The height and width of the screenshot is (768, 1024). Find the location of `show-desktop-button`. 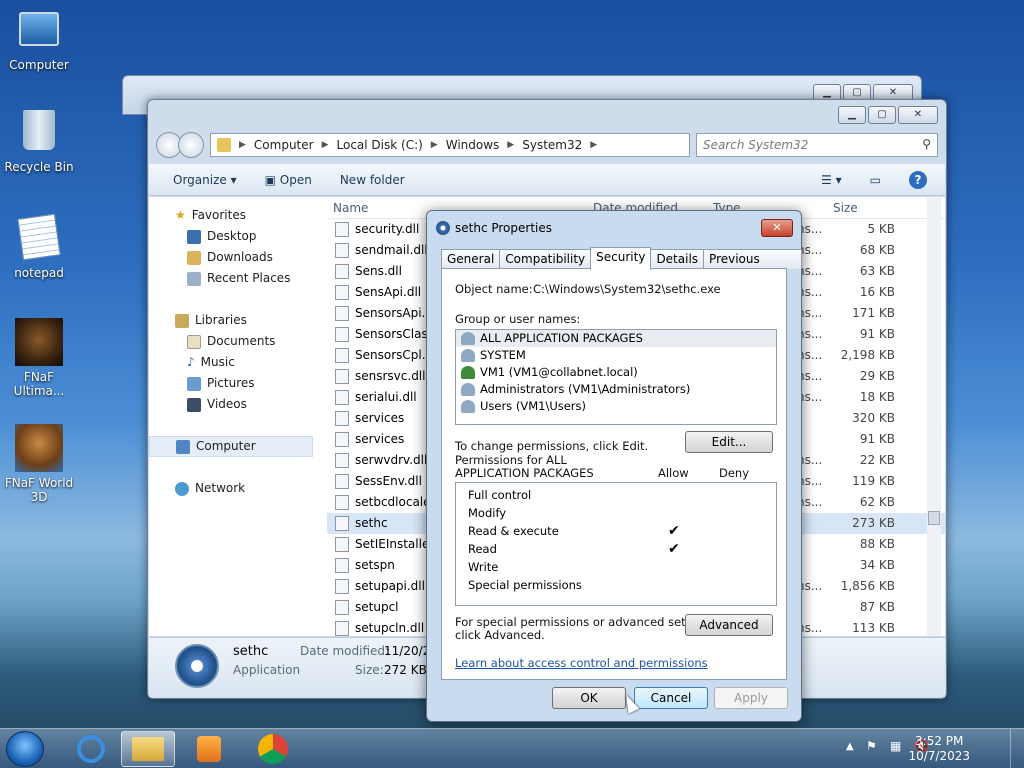

show-desktop-button is located at coordinates (1017, 748).